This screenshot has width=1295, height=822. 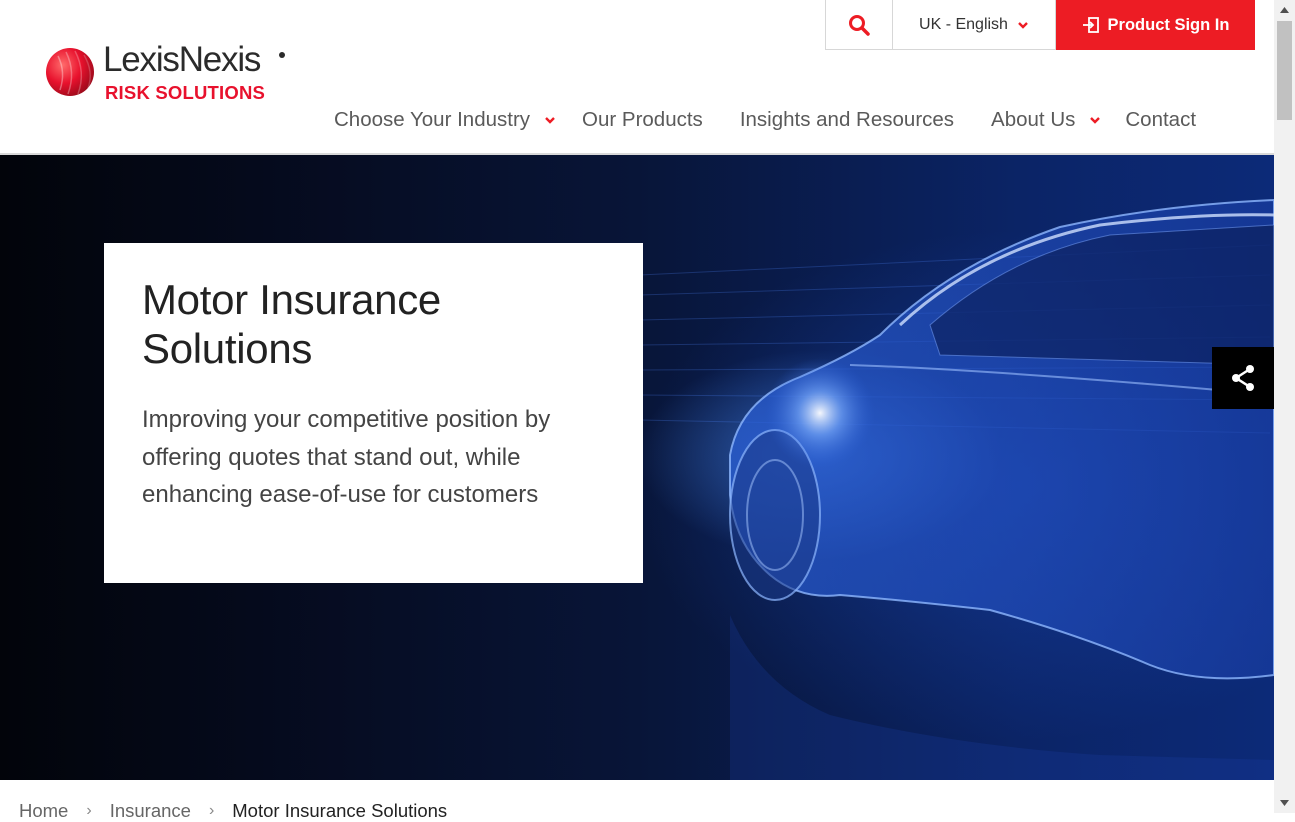 What do you see at coordinates (1284, 70) in the screenshot?
I see `scroll-thumb` at bounding box center [1284, 70].